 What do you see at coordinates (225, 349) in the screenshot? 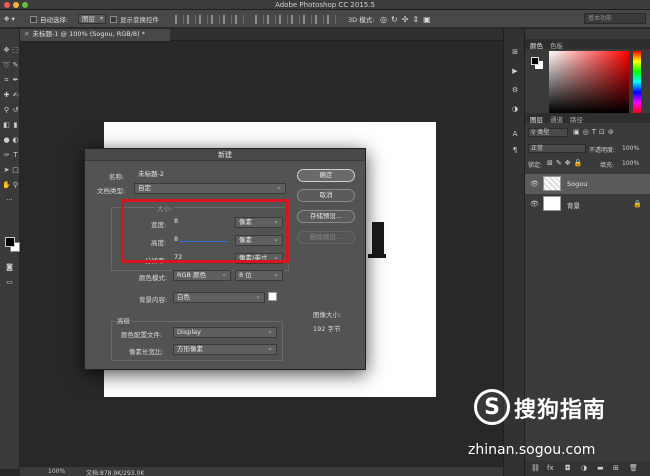
I see `aspect-dropdown: 方形像素` at bounding box center [225, 349].